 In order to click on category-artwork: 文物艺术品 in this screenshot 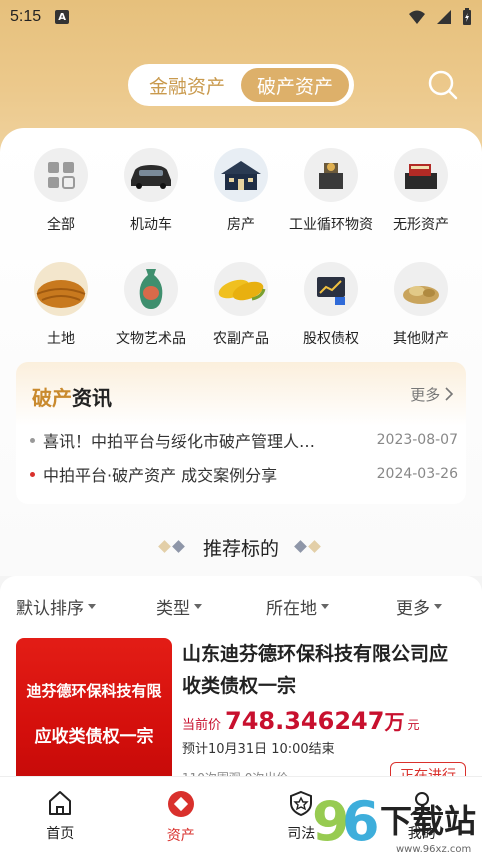, I will do `click(151, 305)`.